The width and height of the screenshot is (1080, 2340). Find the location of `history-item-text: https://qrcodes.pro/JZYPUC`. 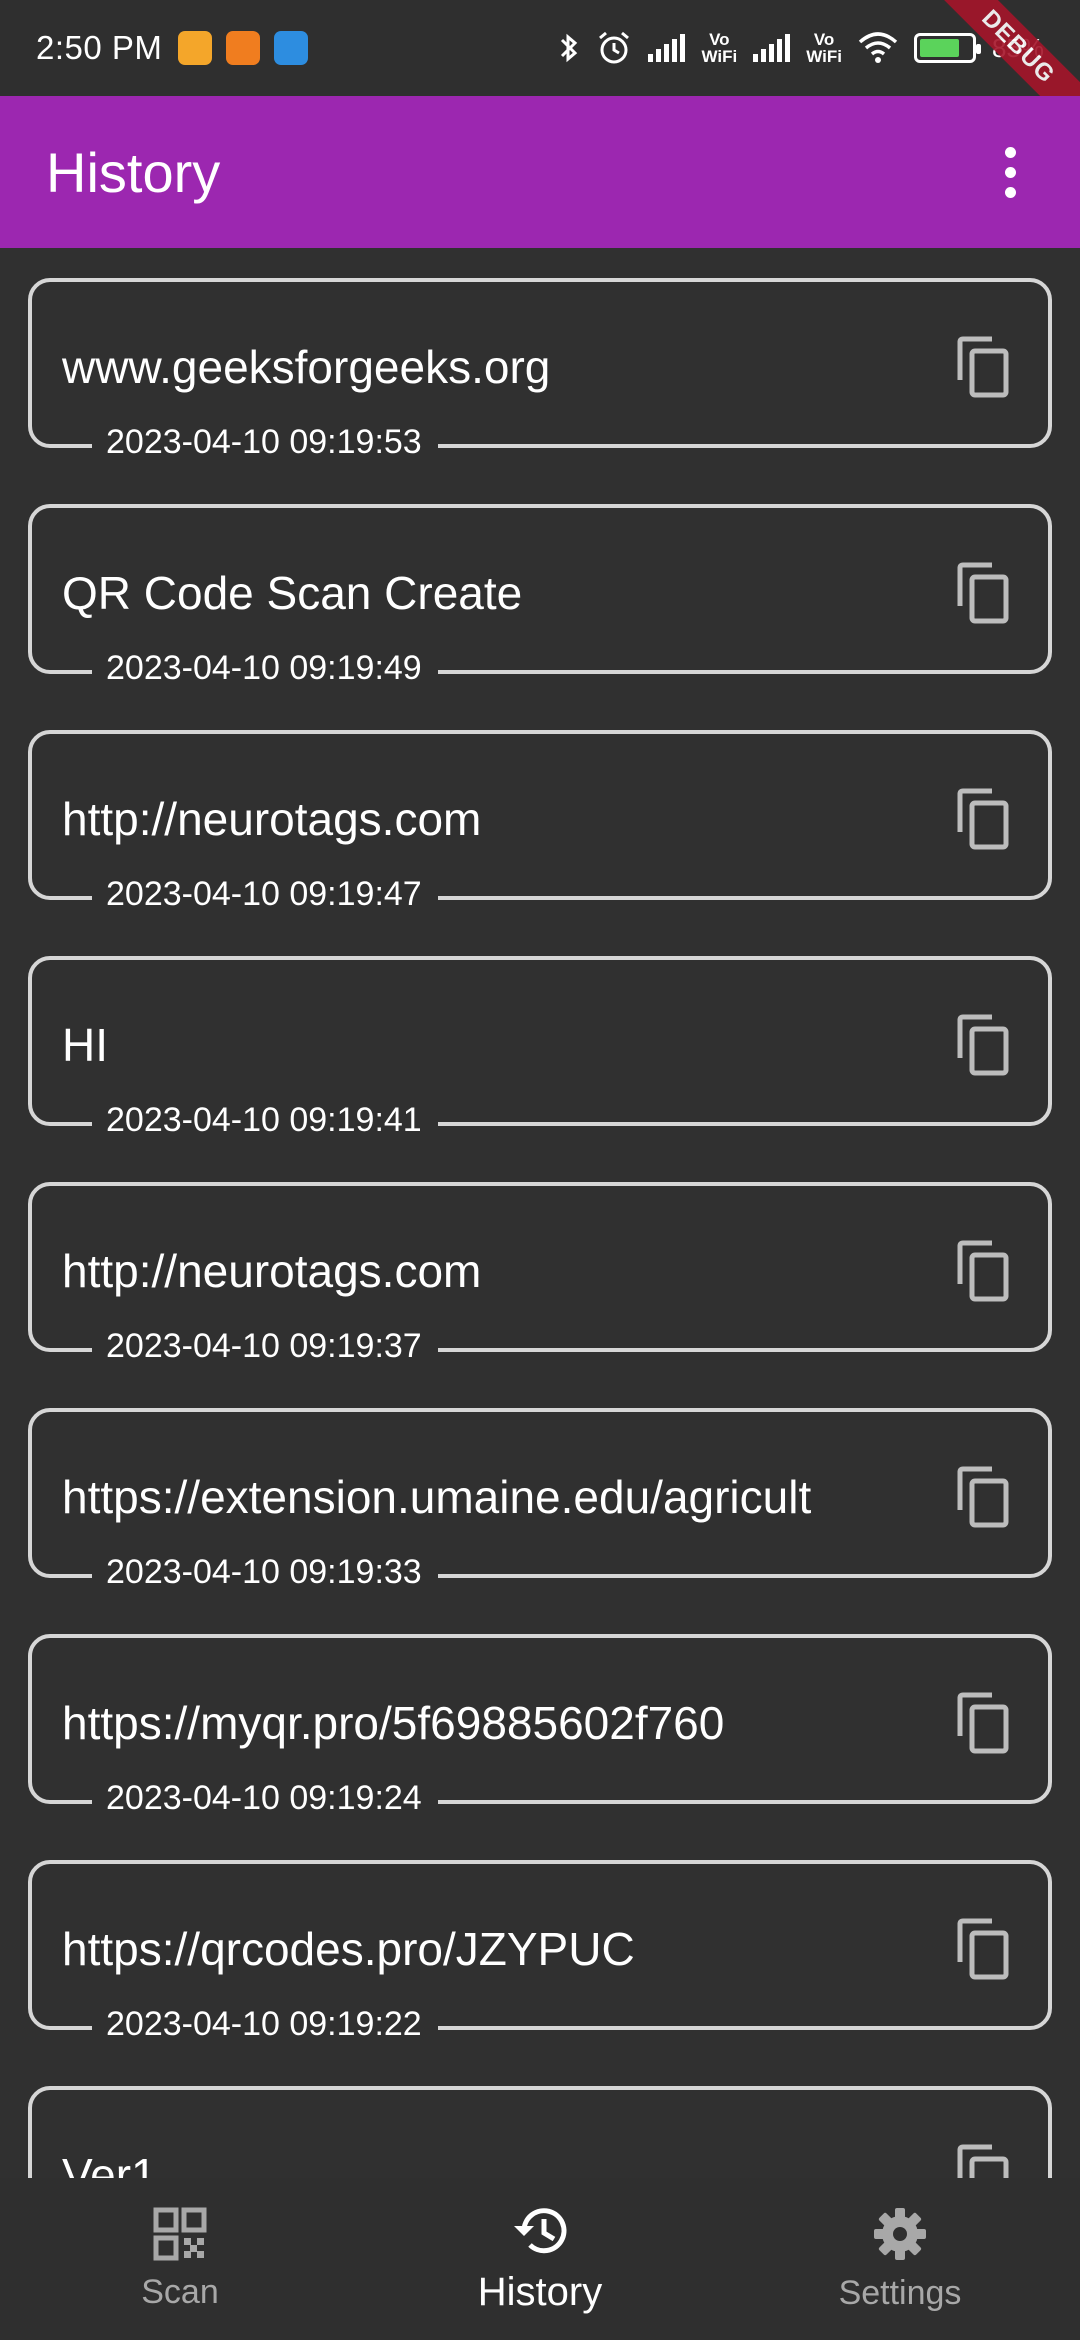

history-item-text: https://qrcodes.pro/JZYPUC is located at coordinates (348, 1949).